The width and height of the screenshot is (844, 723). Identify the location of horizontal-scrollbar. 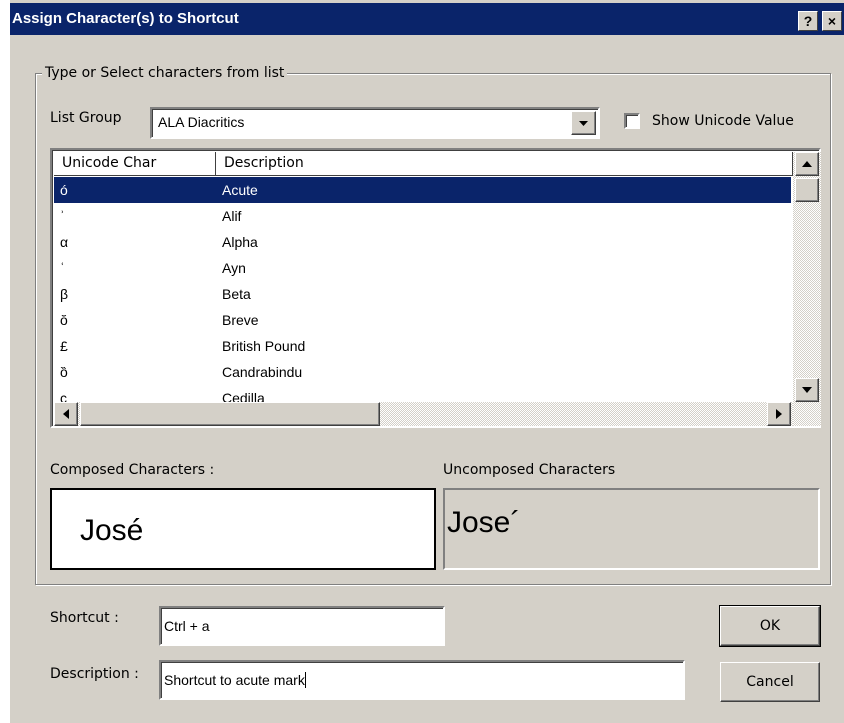
(423, 414).